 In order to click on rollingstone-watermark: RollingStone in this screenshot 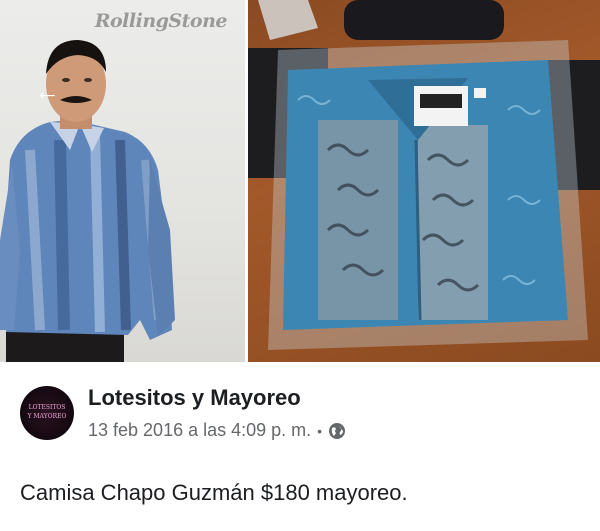, I will do `click(161, 21)`.